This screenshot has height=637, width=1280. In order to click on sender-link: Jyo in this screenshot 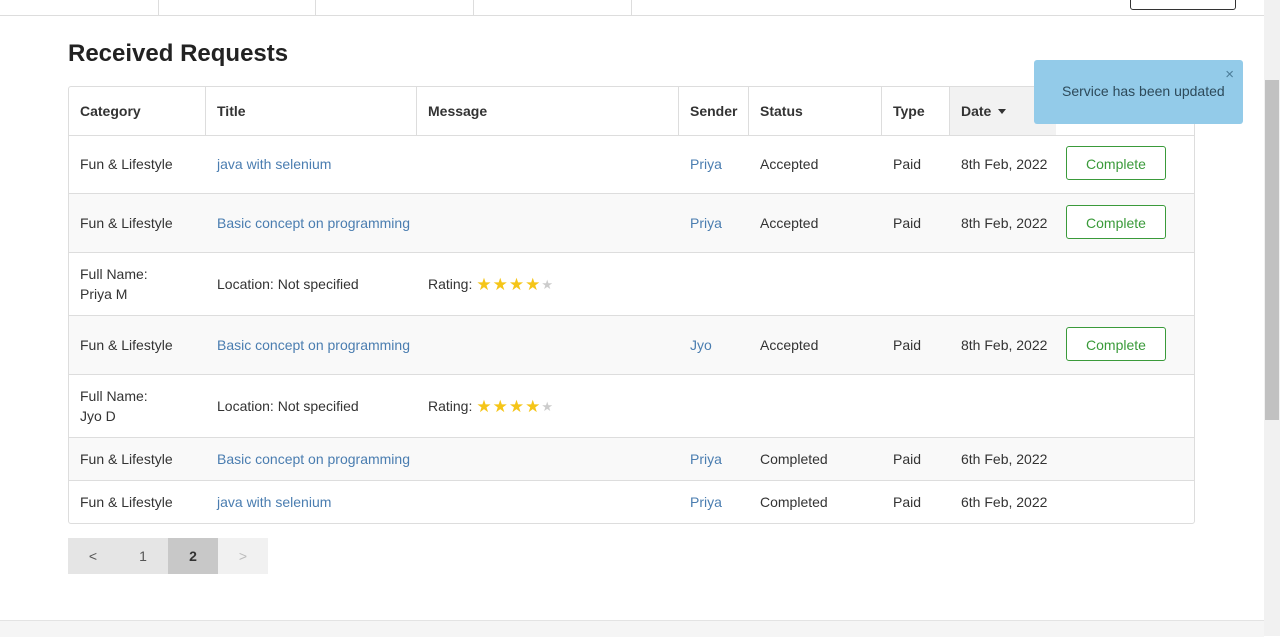, I will do `click(701, 345)`.